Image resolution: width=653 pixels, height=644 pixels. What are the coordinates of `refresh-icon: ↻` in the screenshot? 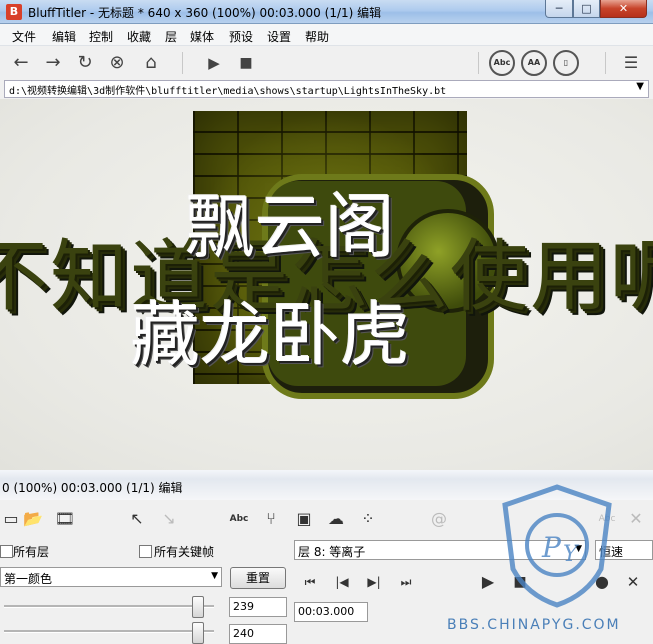 It's located at (85, 63).